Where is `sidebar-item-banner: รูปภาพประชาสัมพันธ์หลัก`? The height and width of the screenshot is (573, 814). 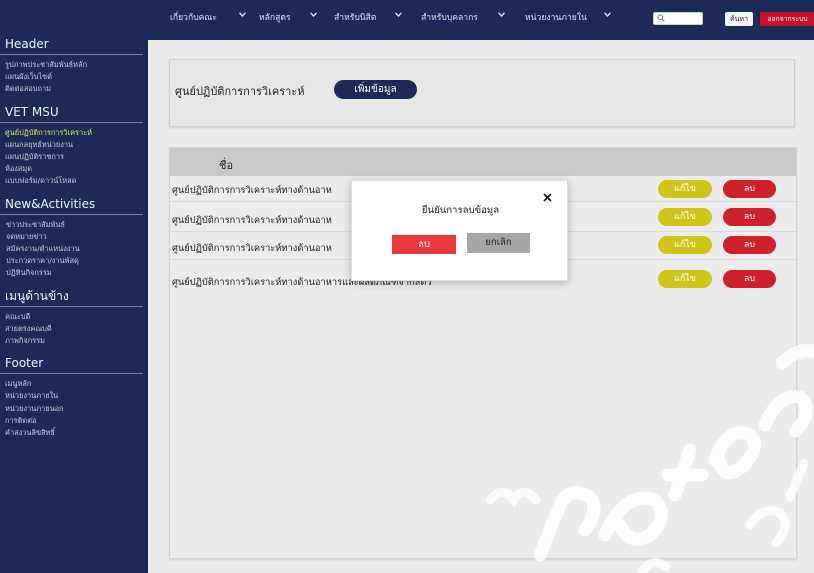 sidebar-item-banner: รูปภาพประชาสัมพันธ์หลัก is located at coordinates (74, 65).